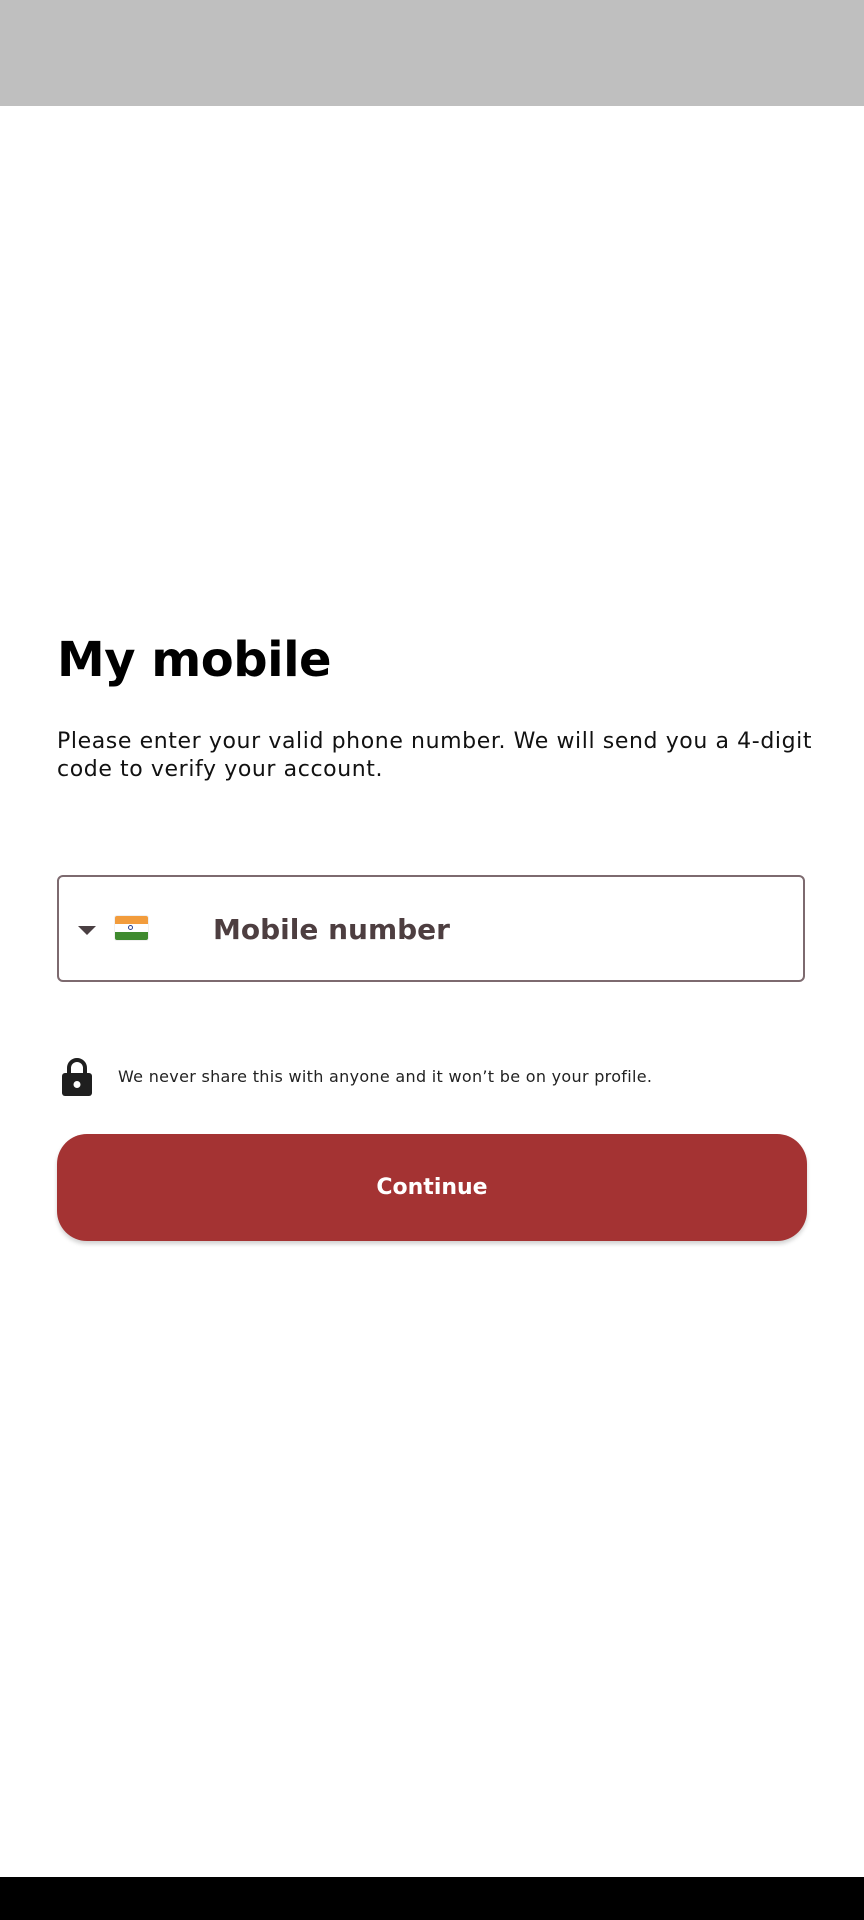 The image size is (864, 1920). What do you see at coordinates (77, 1077) in the screenshot?
I see `lock-icon` at bounding box center [77, 1077].